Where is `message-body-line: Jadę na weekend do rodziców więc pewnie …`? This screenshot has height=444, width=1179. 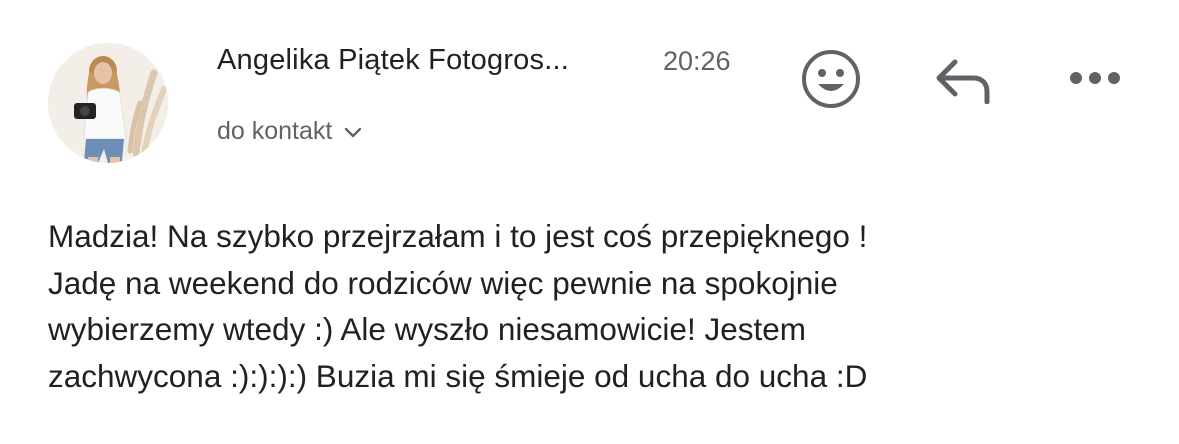
message-body-line: Jadę na weekend do rodziców więc pewnie … is located at coordinates (443, 282).